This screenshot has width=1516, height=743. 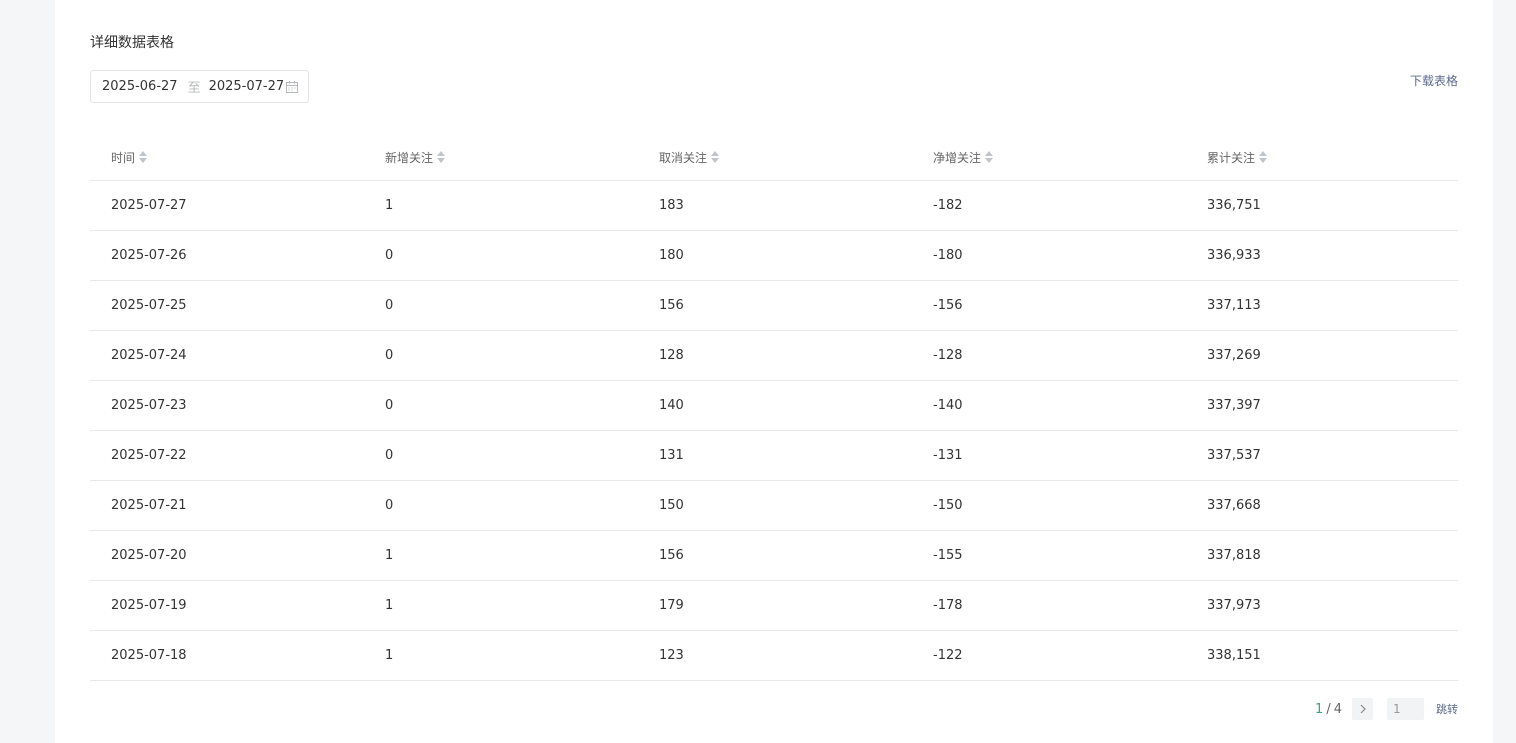 What do you see at coordinates (149, 555) in the screenshot?
I see `table-cell: 2025-07-20` at bounding box center [149, 555].